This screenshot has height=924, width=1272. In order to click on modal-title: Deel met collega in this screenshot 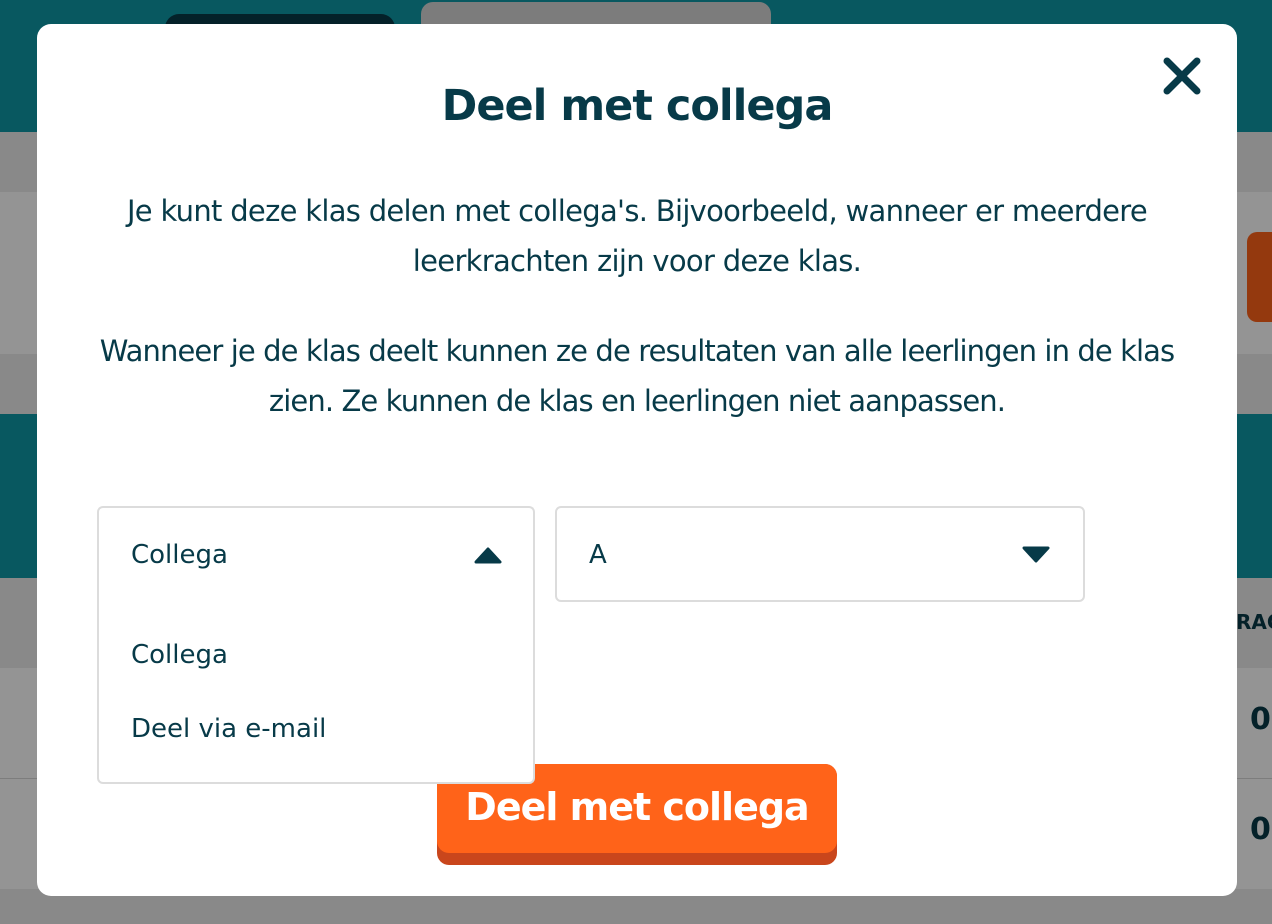, I will do `click(637, 106)`.